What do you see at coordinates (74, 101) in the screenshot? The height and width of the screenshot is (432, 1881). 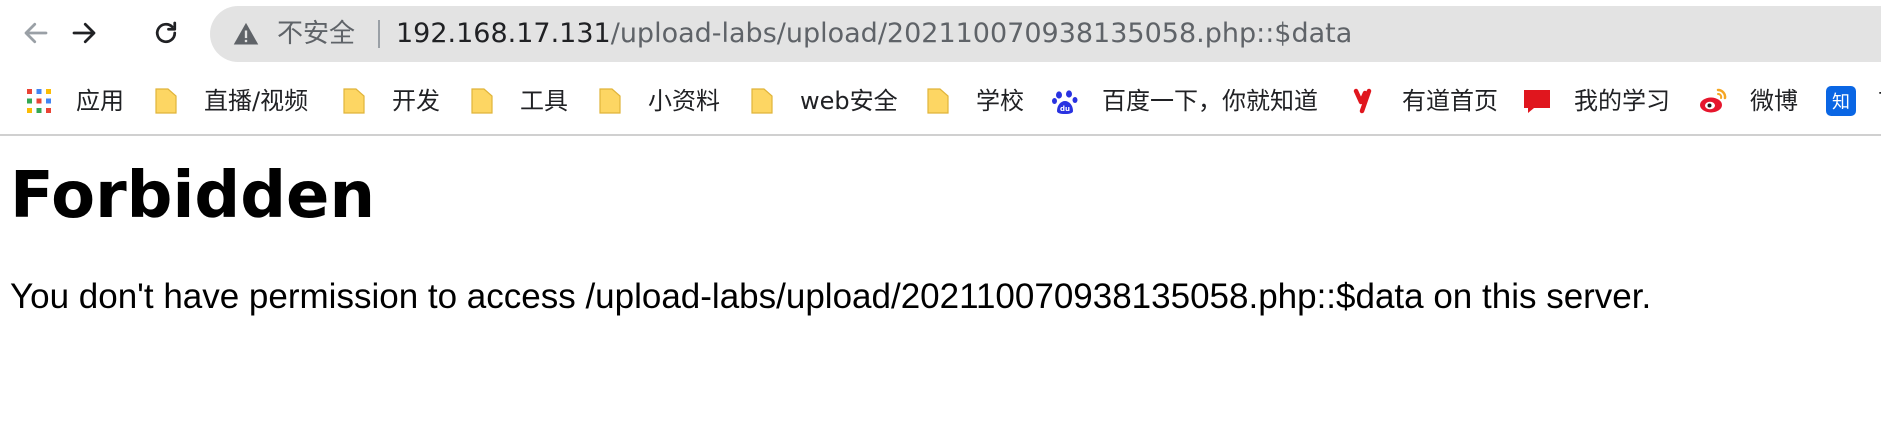 I see `bookmark-apps: 应用` at bounding box center [74, 101].